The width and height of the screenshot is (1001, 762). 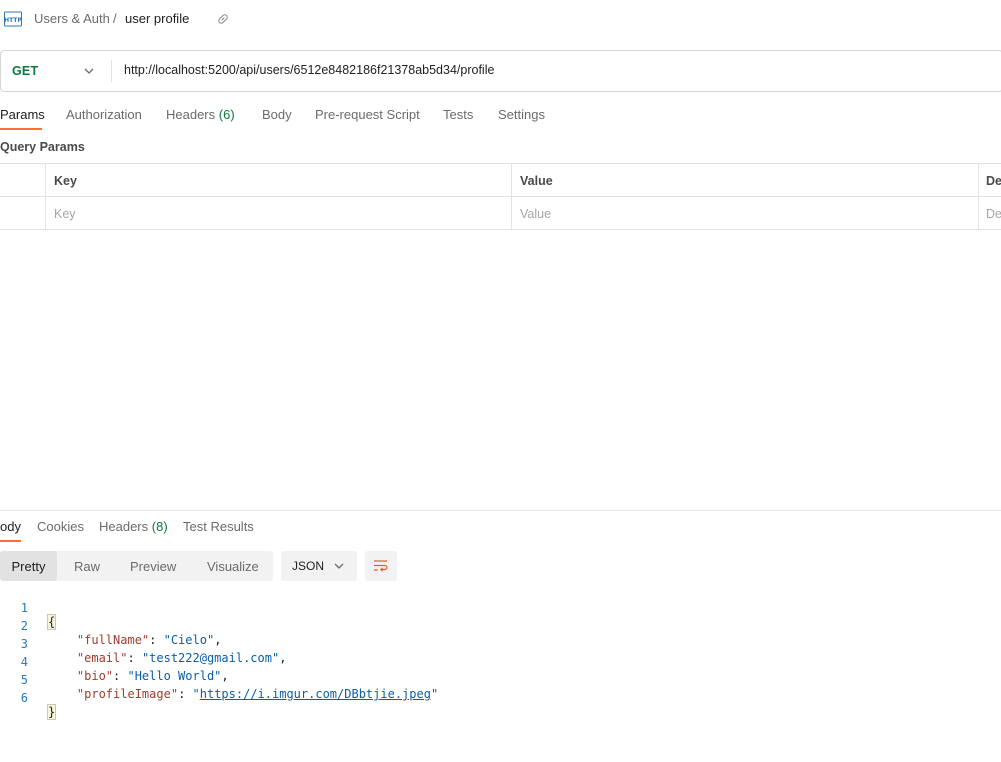 I want to click on http-icon: HTTP, so click(x=13, y=19).